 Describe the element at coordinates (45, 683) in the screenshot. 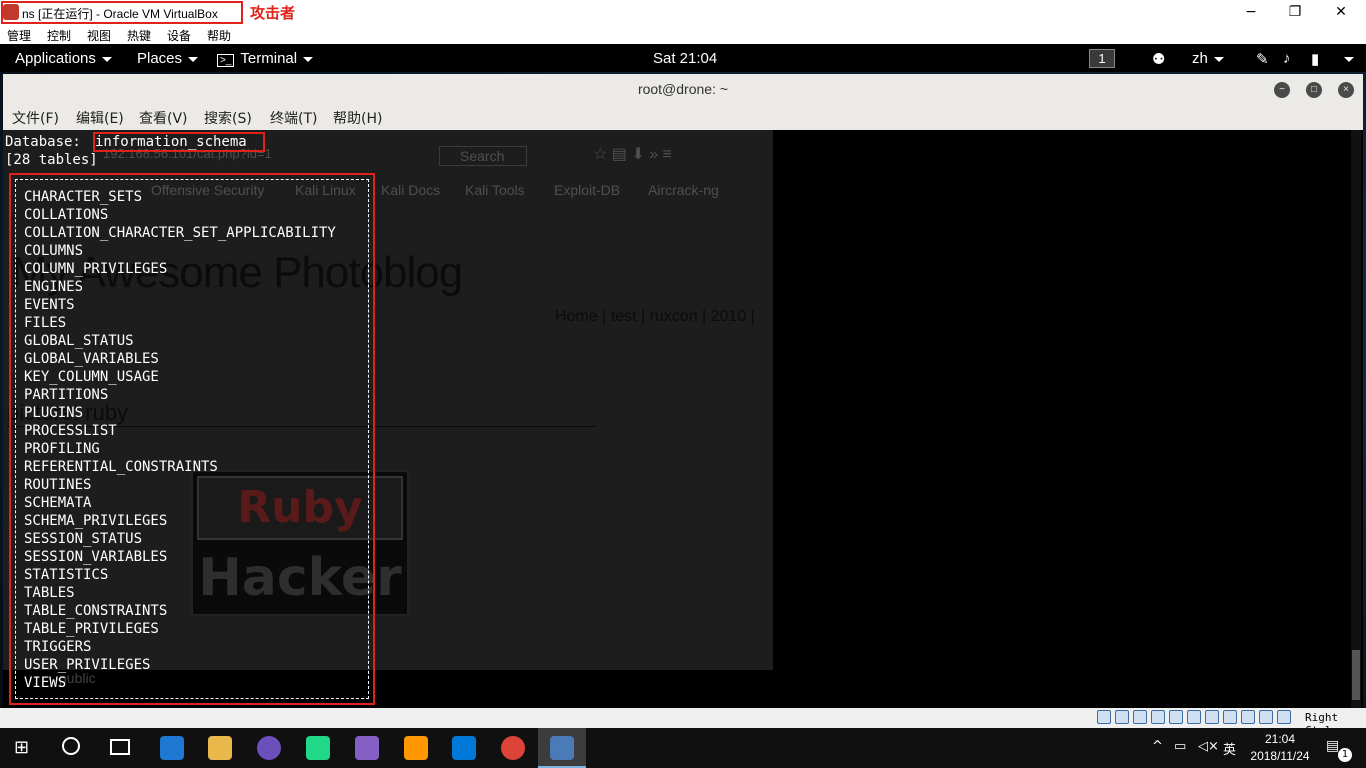

I see `table-row: VIEWS` at that location.